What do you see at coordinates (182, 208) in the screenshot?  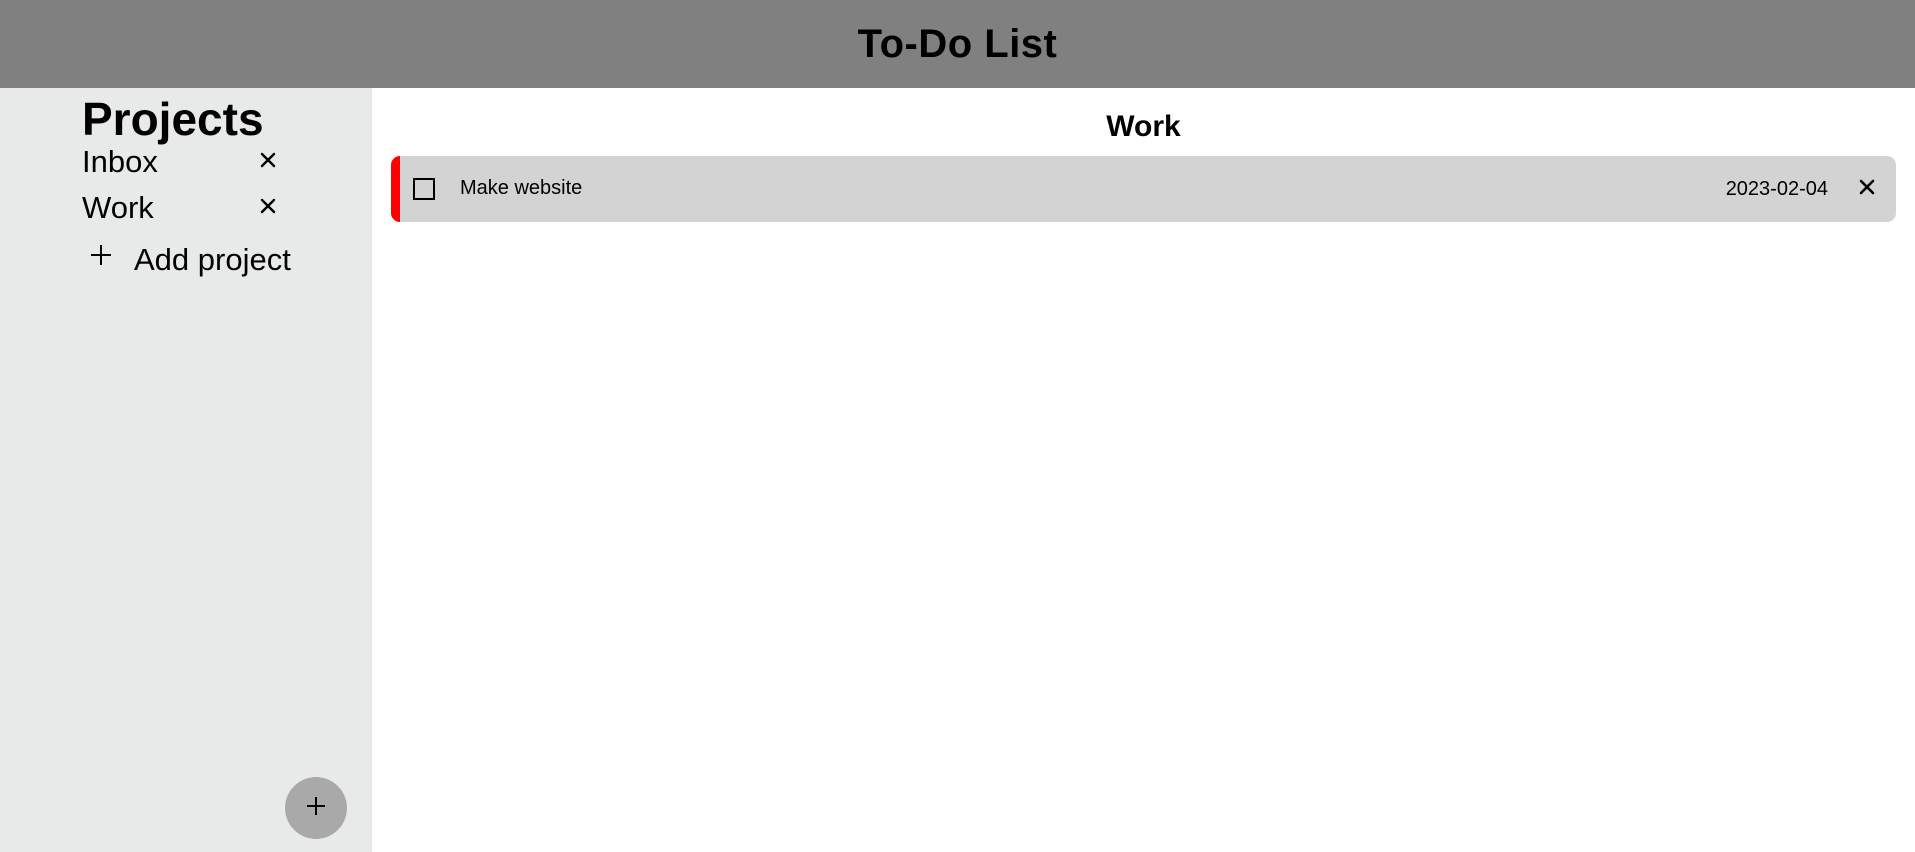 I see `sidebar-item-work: Work` at bounding box center [182, 208].